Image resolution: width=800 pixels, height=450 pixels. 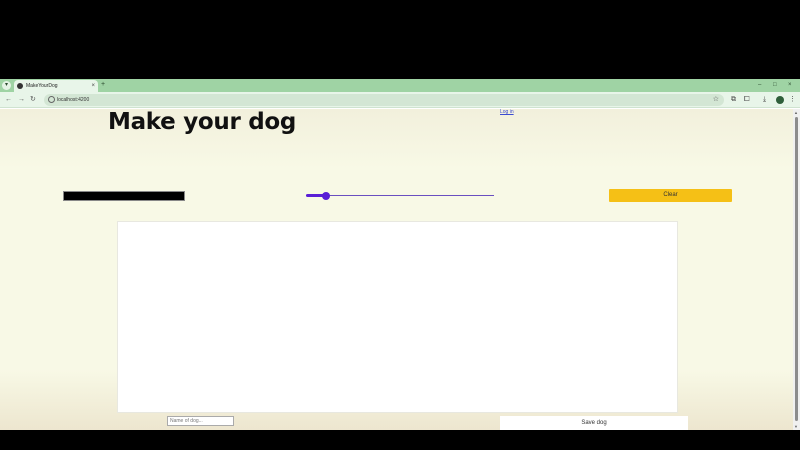 I want to click on url-text: localhost:4200, so click(x=73, y=100).